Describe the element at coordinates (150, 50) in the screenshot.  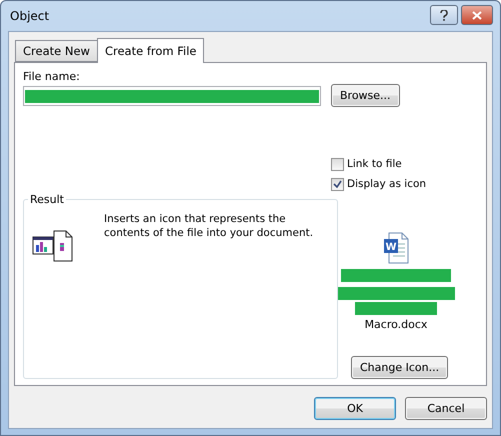
I see `tab: Create from File` at that location.